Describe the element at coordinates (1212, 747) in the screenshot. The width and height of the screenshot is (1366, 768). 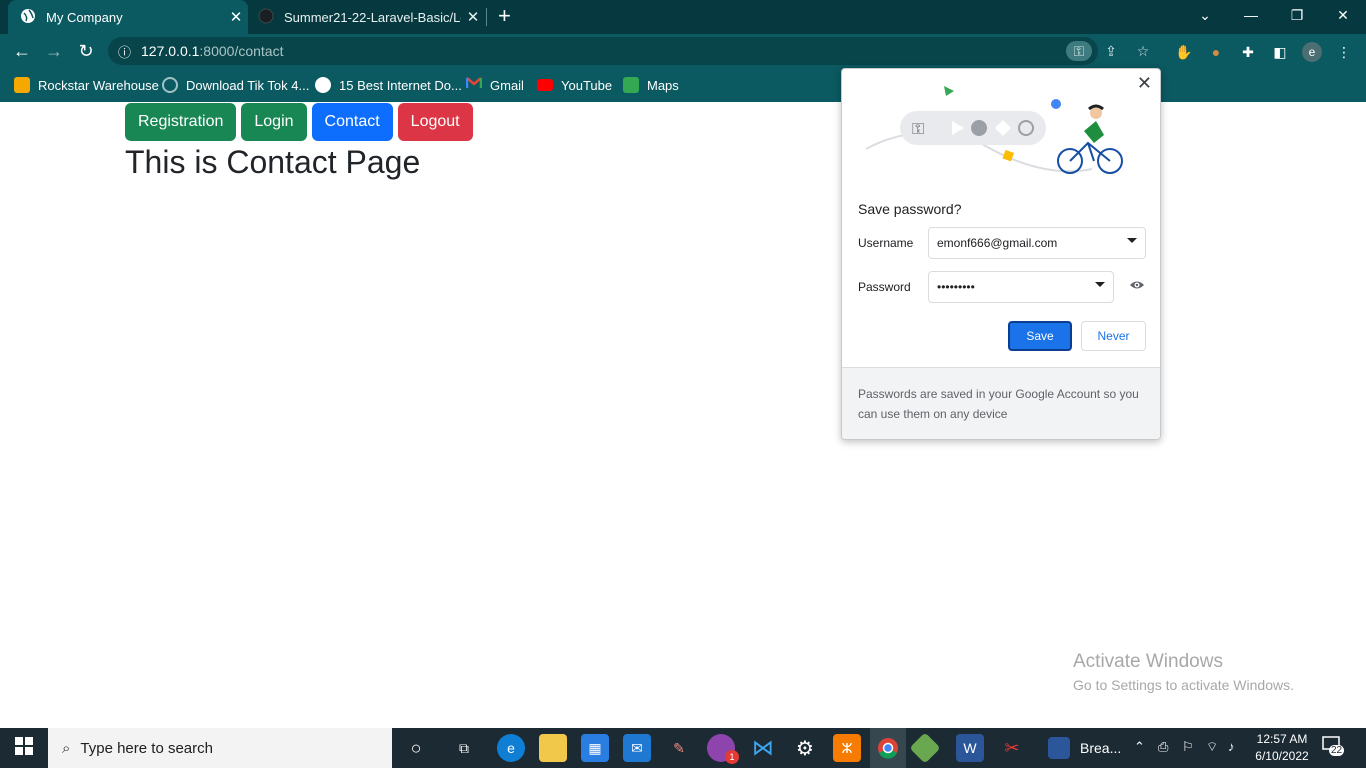
I see `wifi-icon: ⌔` at that location.